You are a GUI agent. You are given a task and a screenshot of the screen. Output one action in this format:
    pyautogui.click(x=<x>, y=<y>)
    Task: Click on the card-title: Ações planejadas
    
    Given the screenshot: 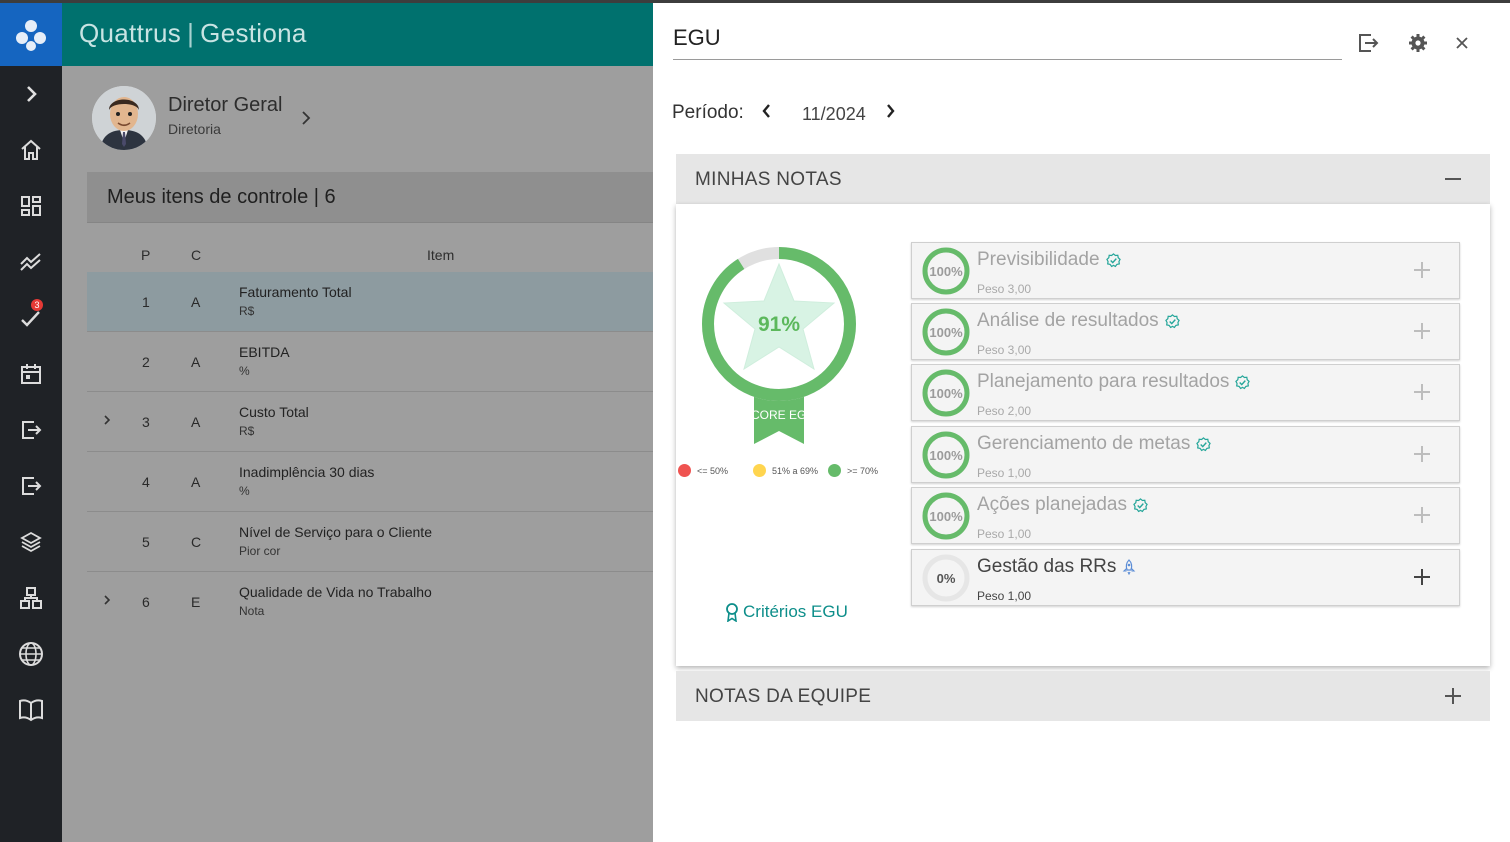 What is the action you would take?
    pyautogui.click(x=1062, y=505)
    